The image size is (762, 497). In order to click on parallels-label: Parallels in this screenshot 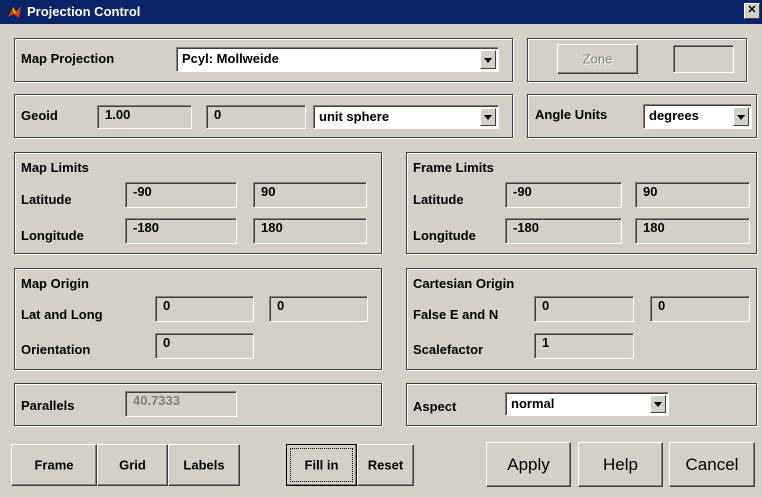, I will do `click(48, 405)`.